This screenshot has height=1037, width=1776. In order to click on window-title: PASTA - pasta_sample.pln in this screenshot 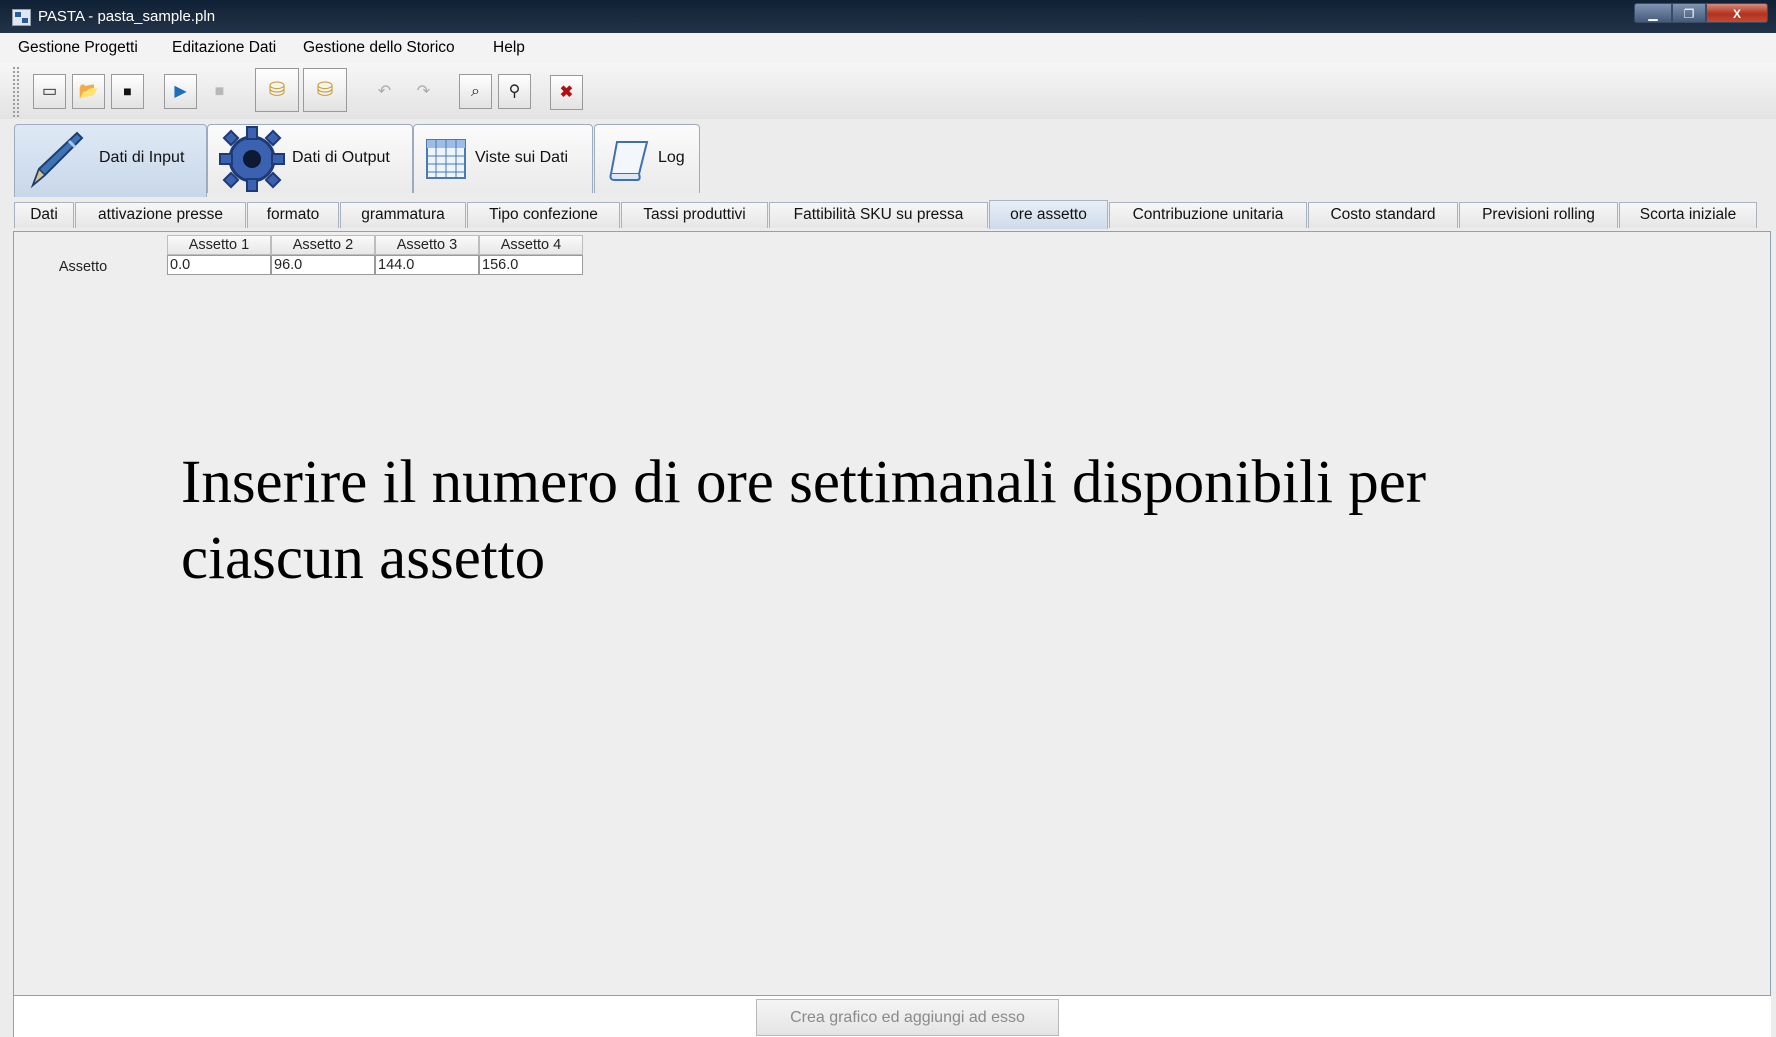, I will do `click(127, 16)`.